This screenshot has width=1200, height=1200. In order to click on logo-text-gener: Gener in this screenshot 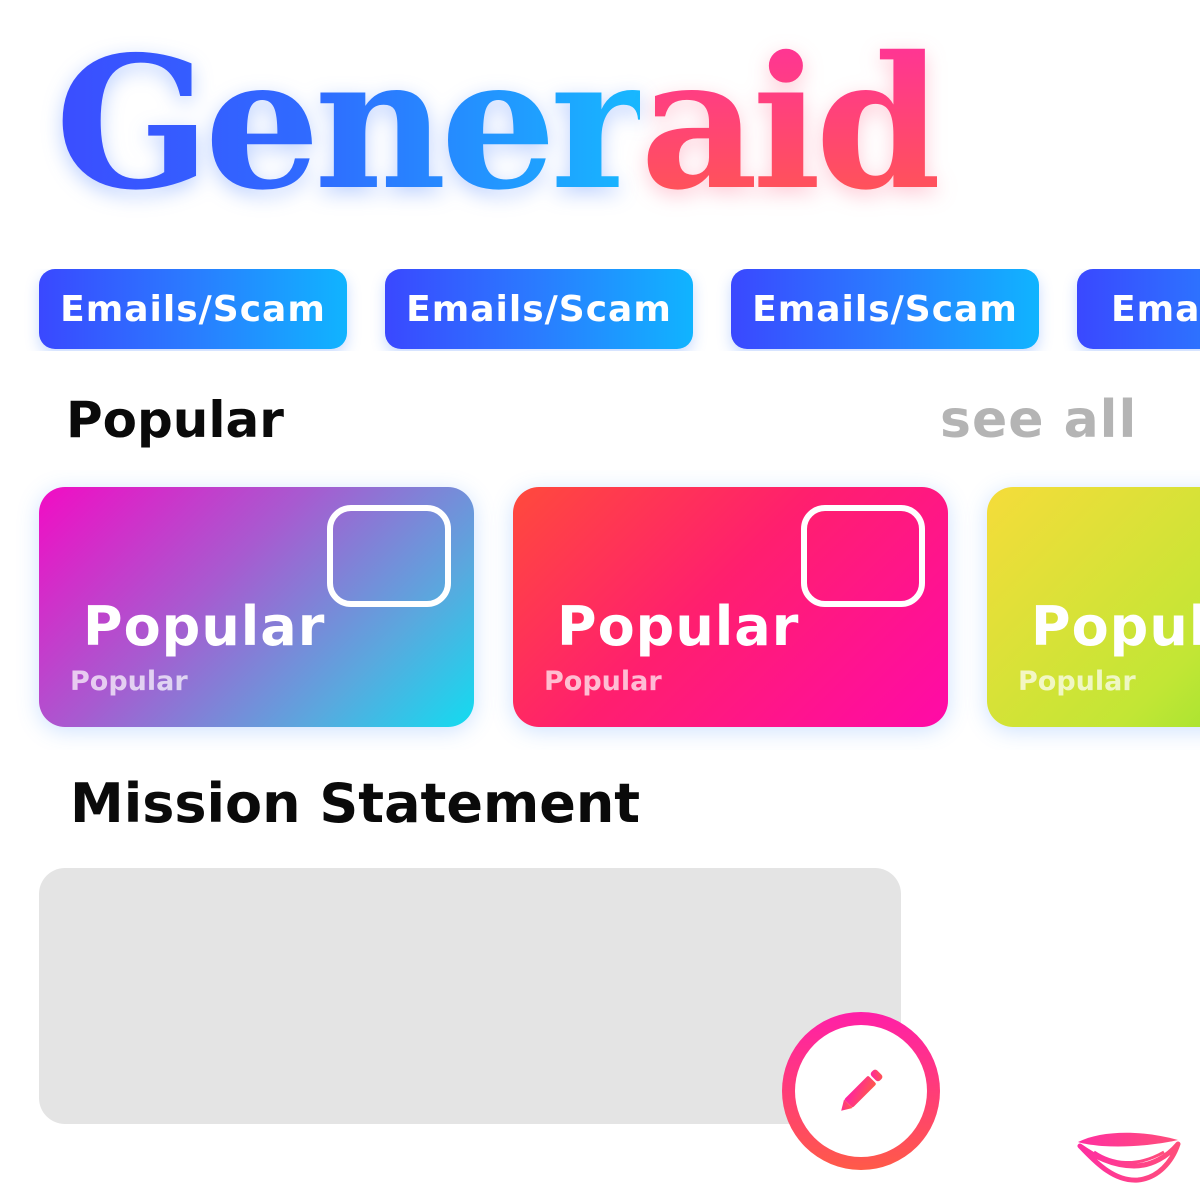, I will do `click(350, 123)`.